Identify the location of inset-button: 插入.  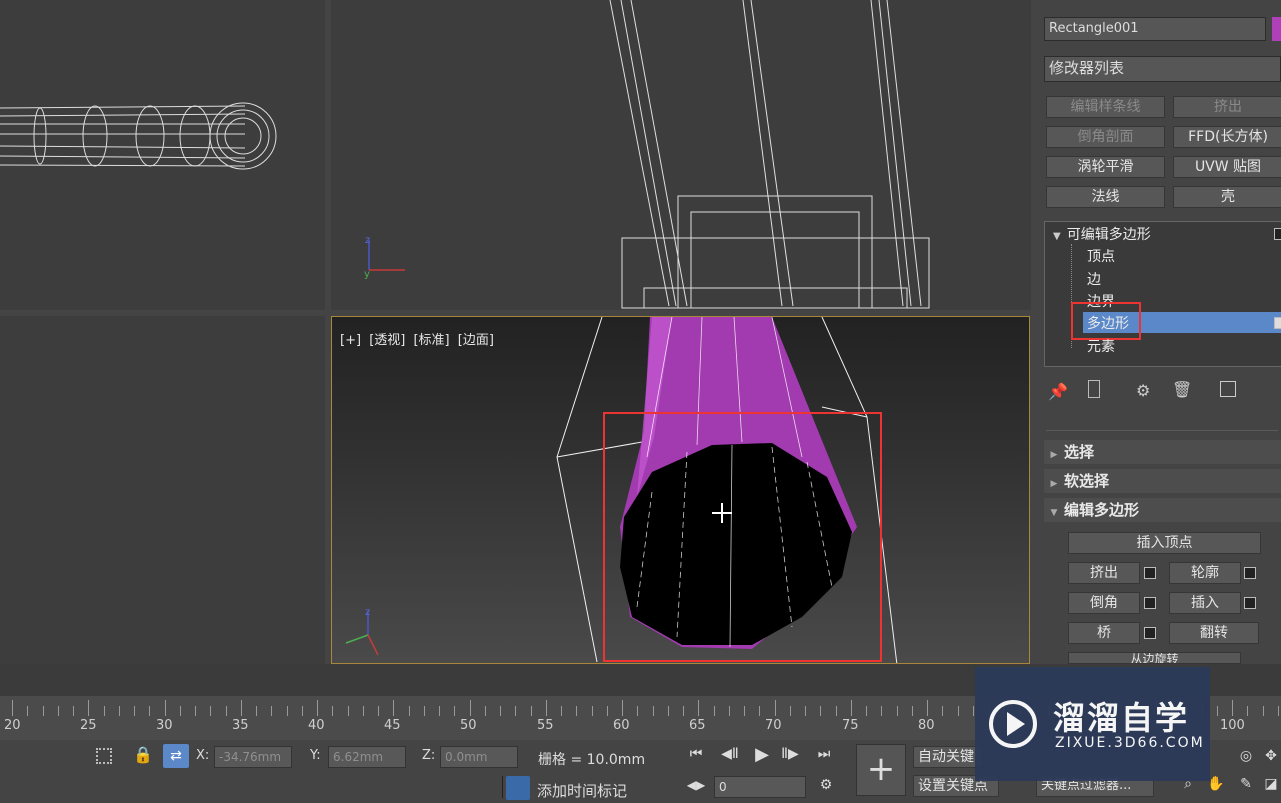
(1205, 603).